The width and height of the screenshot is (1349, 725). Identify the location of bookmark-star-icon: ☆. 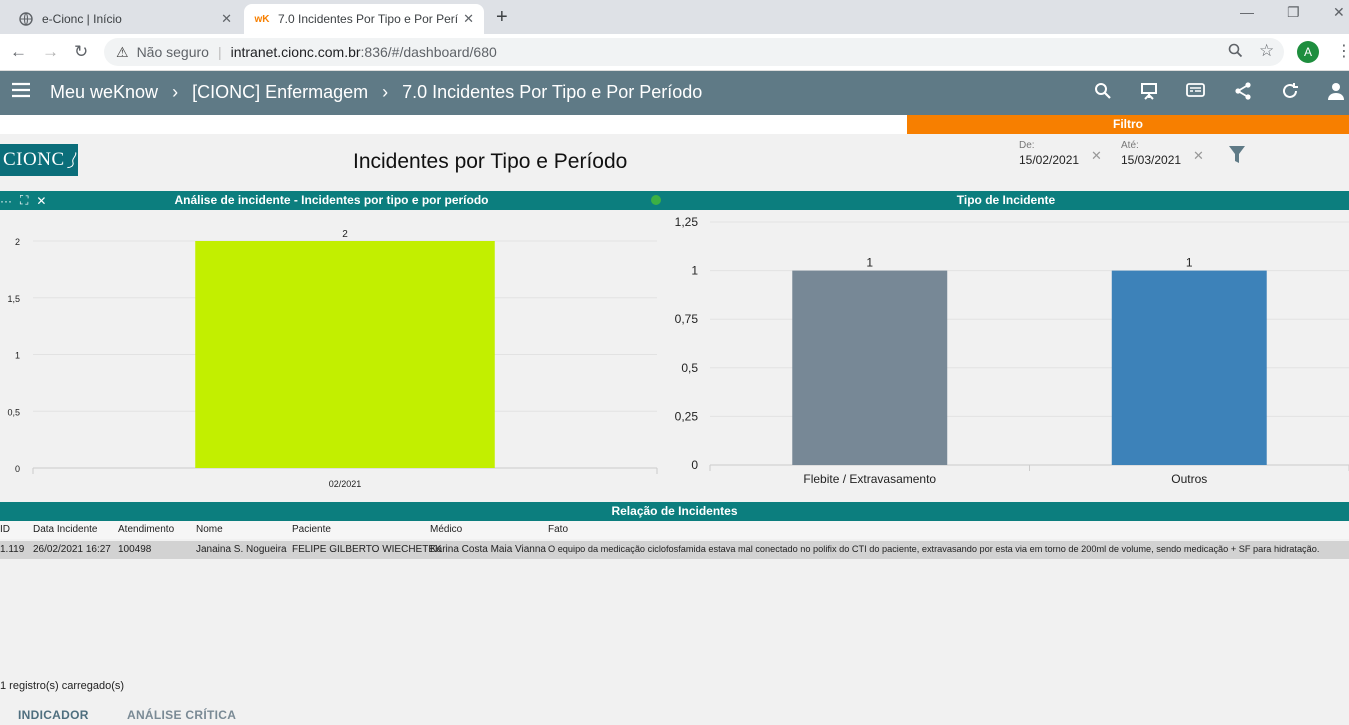
(1266, 51).